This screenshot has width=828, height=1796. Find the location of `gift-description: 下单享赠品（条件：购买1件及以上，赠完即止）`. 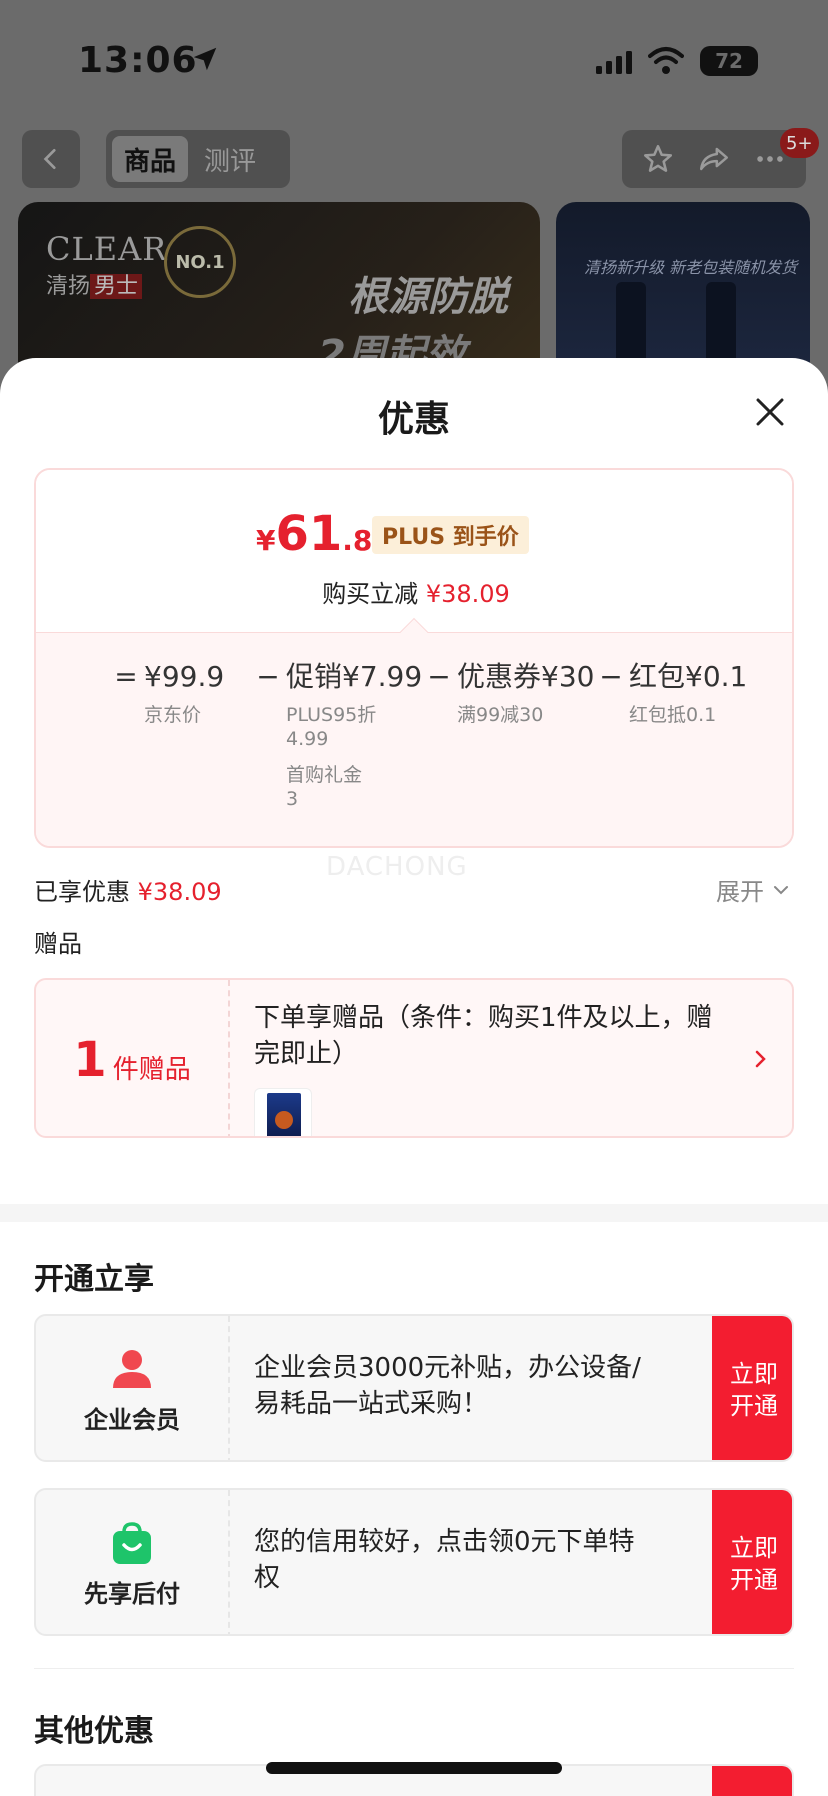

gift-description: 下单享赠品（条件：购买1件及以上，赠完即止） is located at coordinates (483, 1036).